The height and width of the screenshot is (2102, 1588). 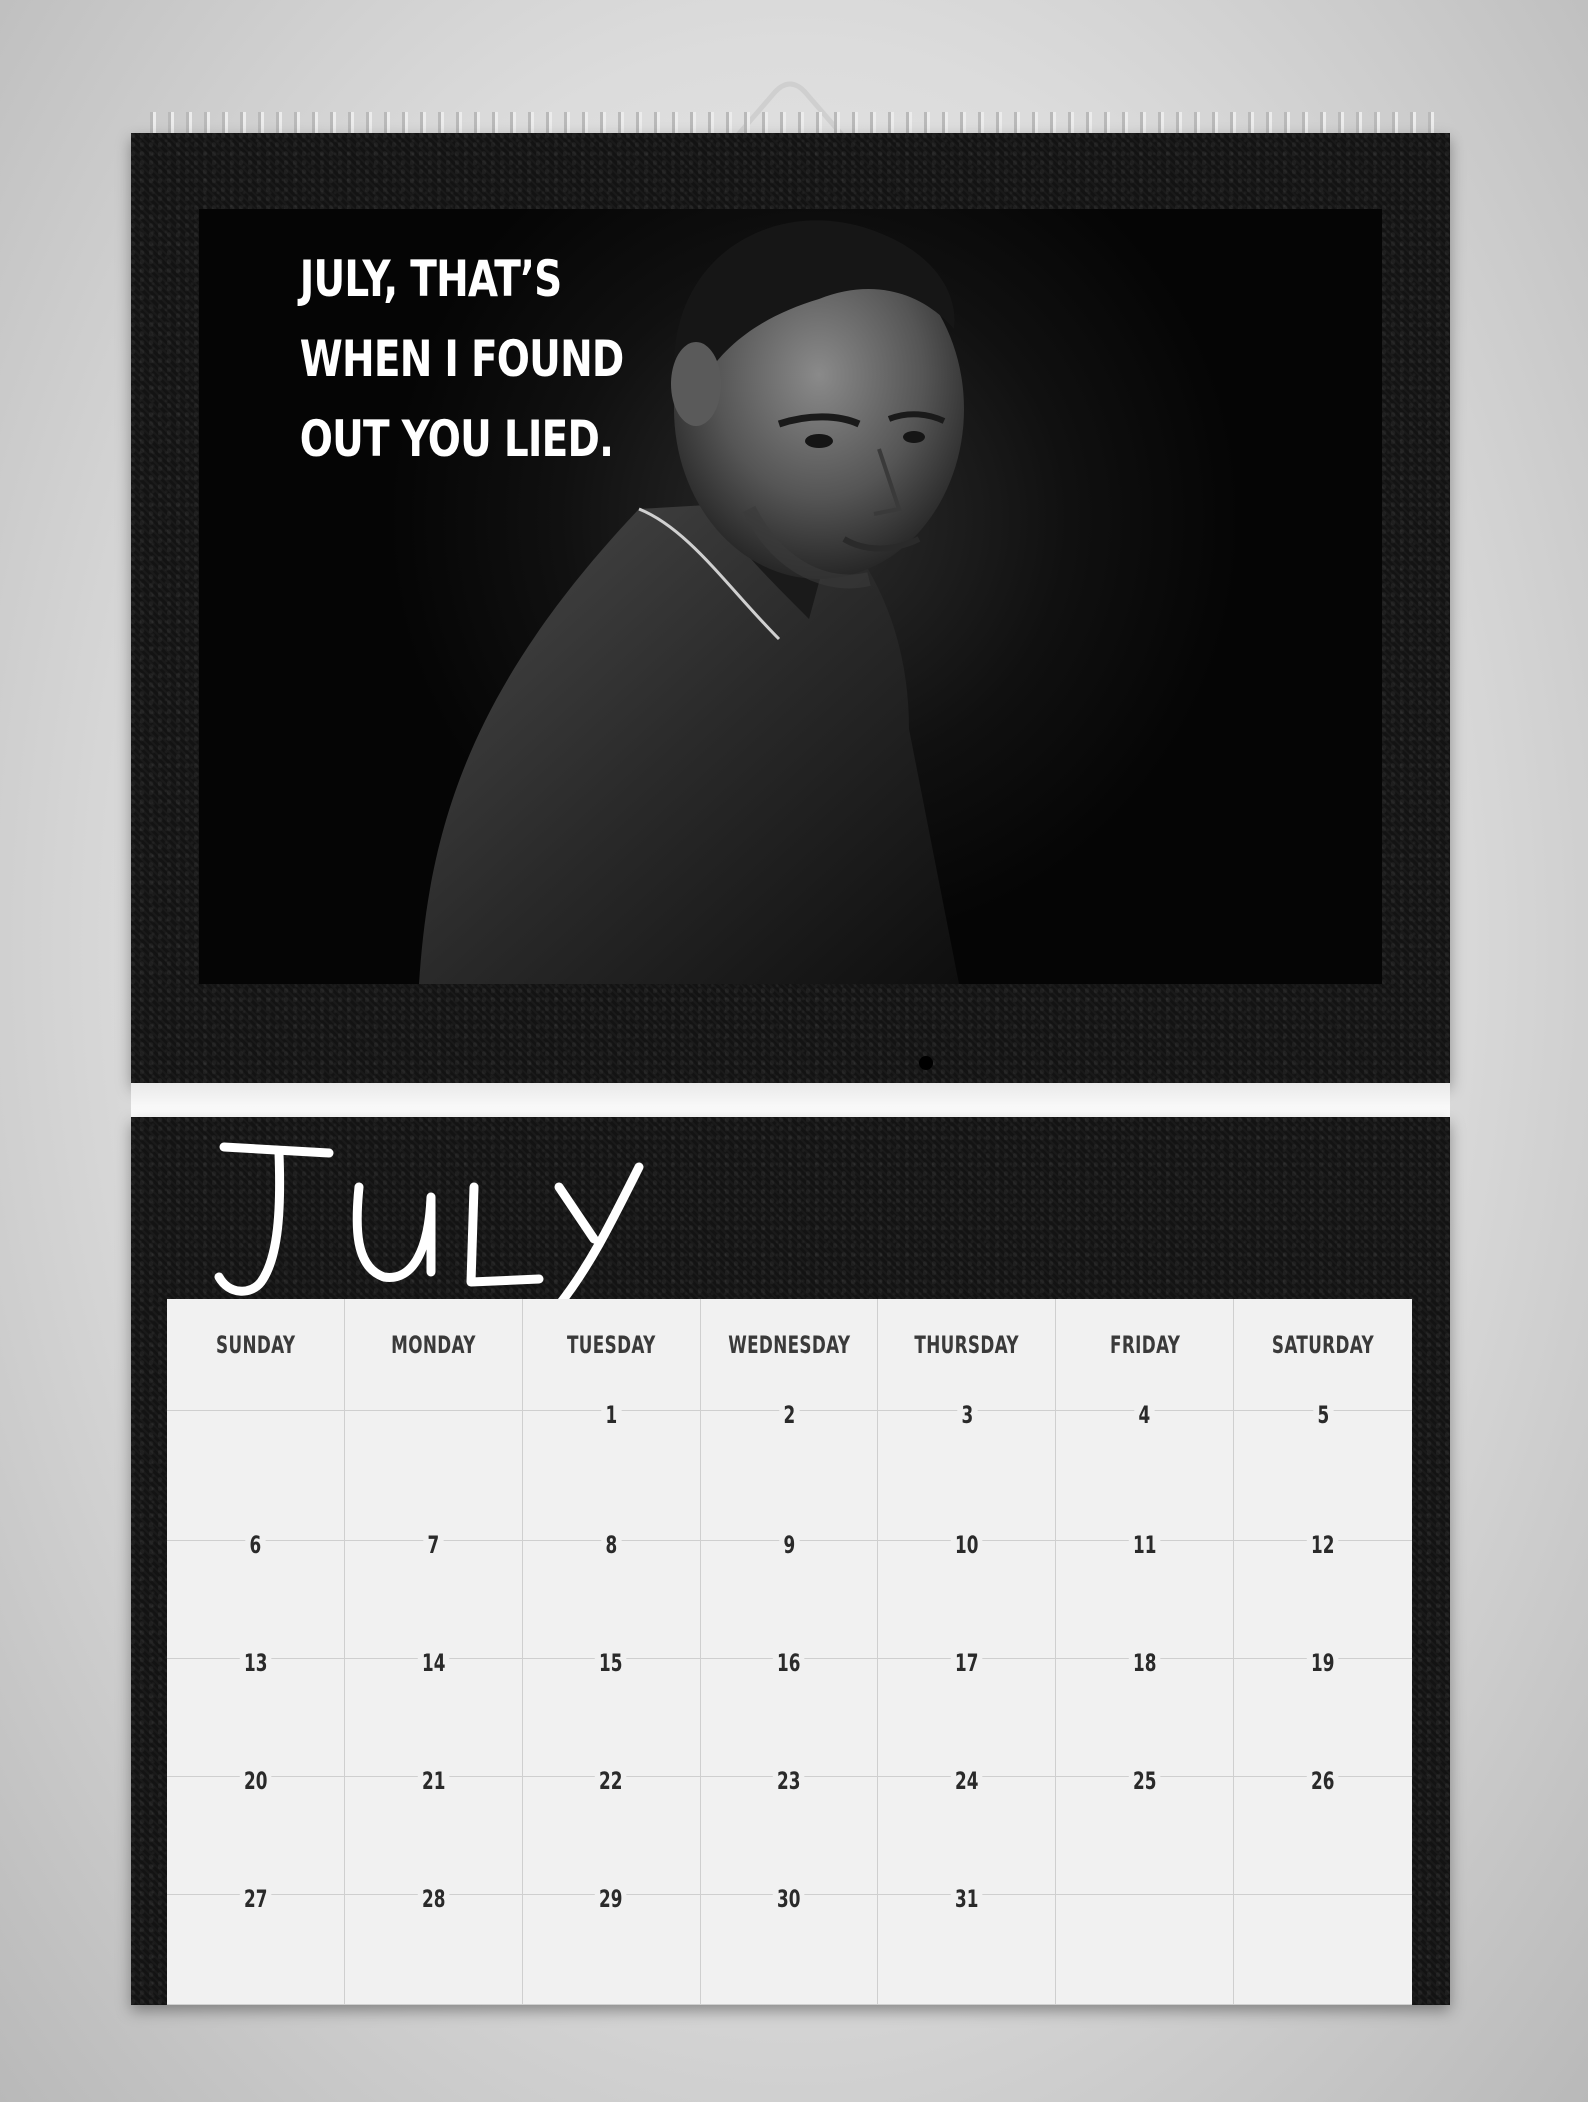 I want to click on day-cell: 28, so click(x=433, y=1945).